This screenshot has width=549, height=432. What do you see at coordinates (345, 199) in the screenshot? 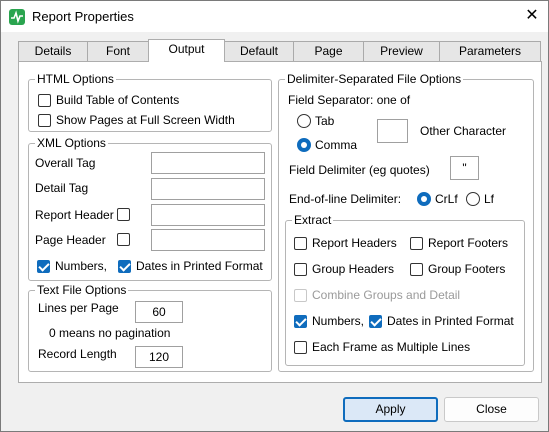
I see `eol-delimiter-label: End-of-line Delimiter:` at bounding box center [345, 199].